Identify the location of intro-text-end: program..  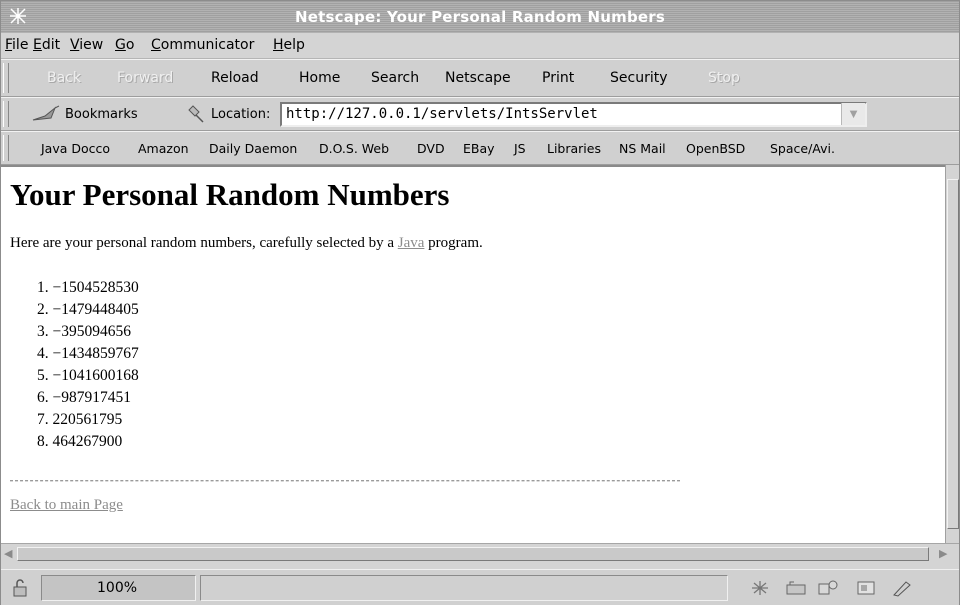
(453, 243).